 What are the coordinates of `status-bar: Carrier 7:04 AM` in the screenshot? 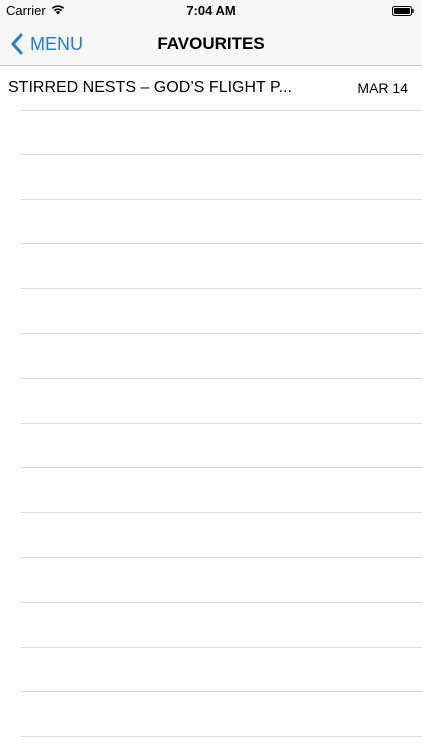 It's located at (211, 11).